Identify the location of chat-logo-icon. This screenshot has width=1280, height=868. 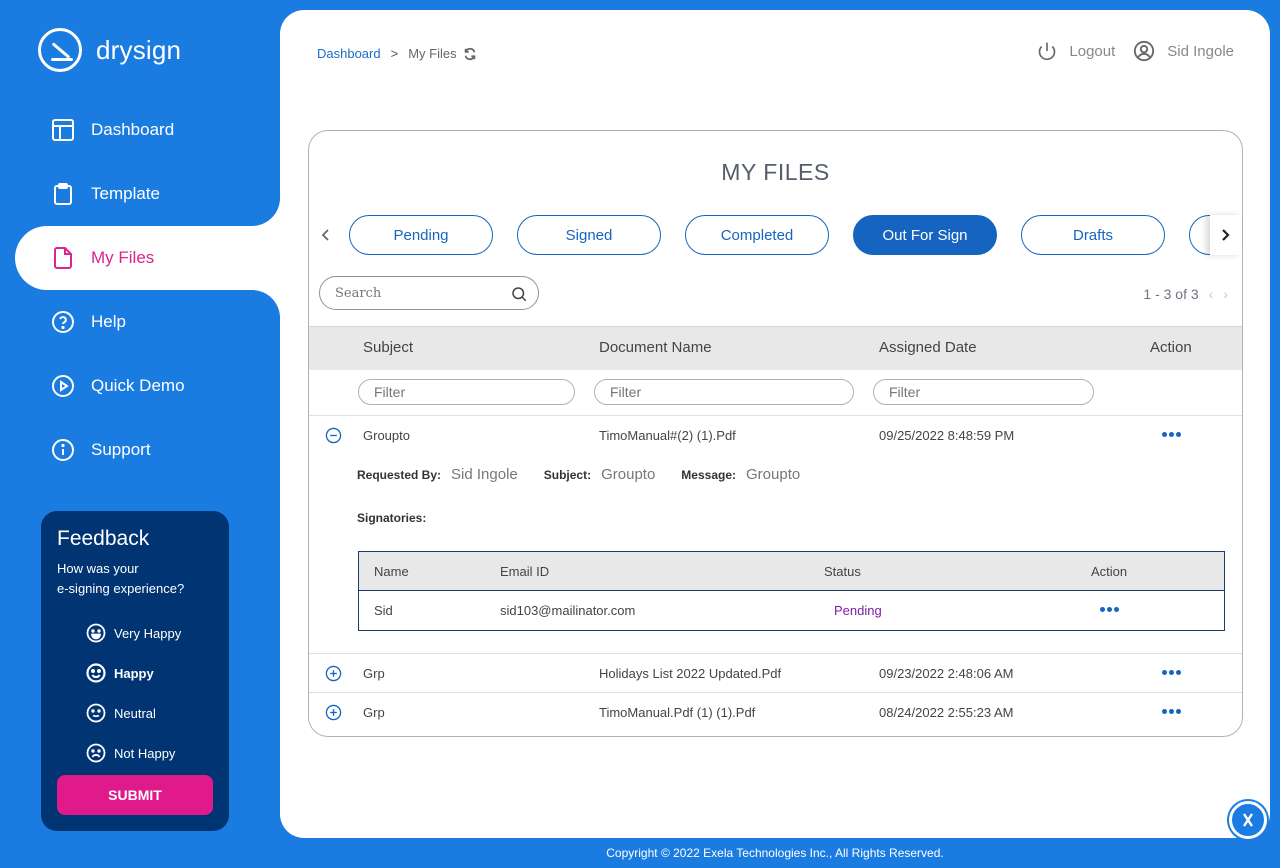
(1248, 820).